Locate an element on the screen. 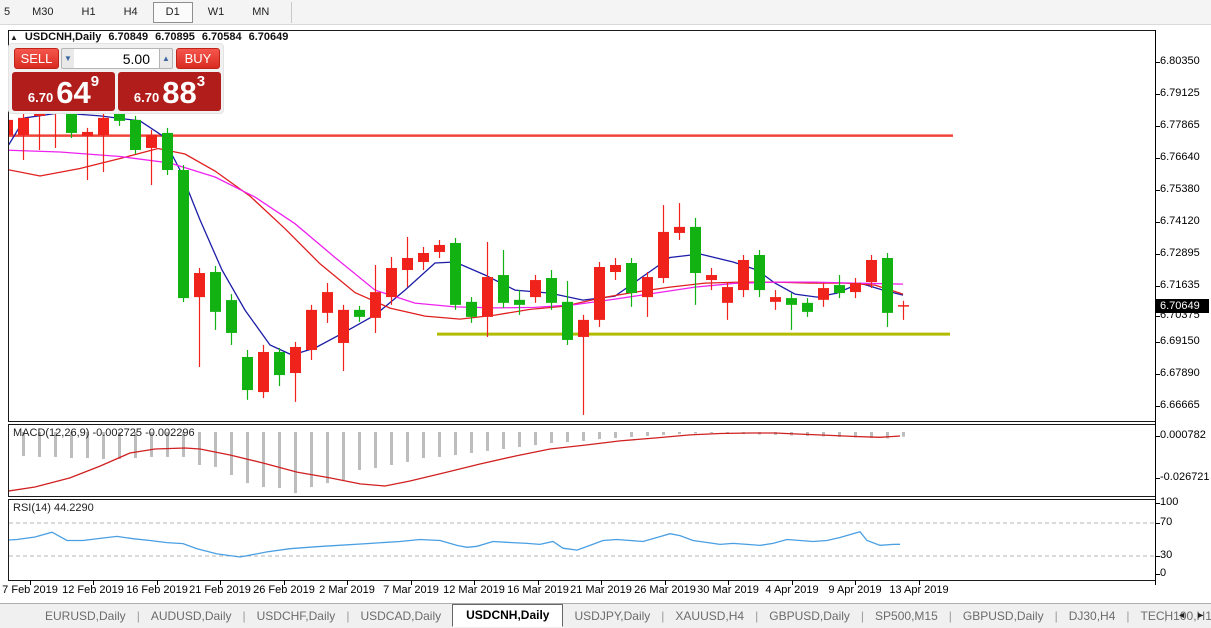 This screenshot has height=628, width=1211. one-click-trading-panel: SELL ▼ ▲ BUY 6.70 64 9 6.70 88 3 is located at coordinates (116, 78).